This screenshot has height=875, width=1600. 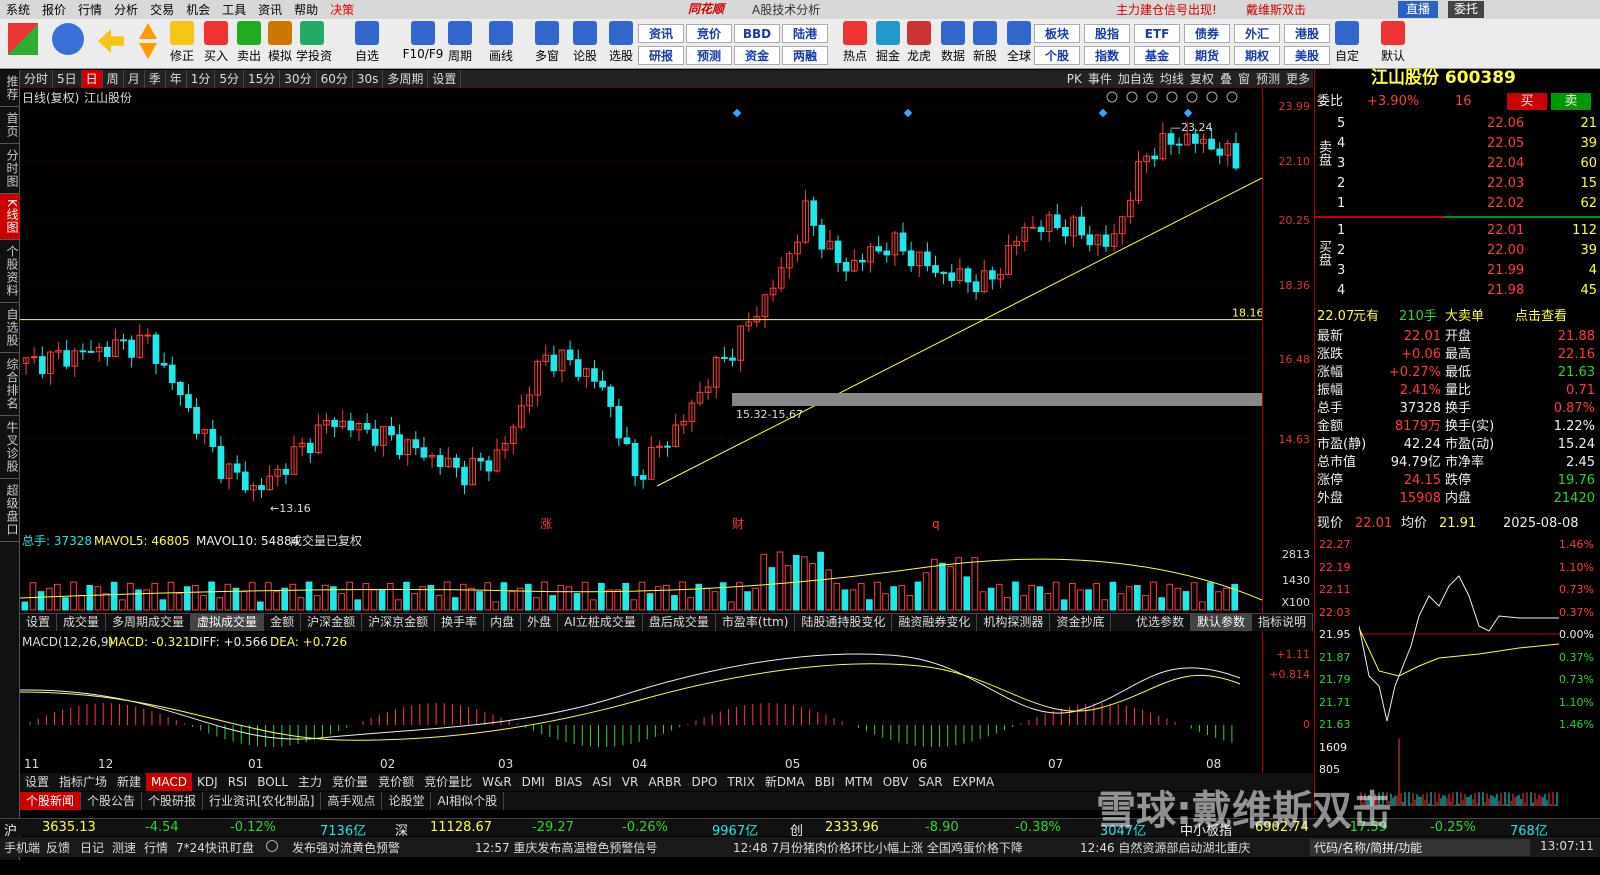 I want to click on refresh-icon, so click(x=272, y=846).